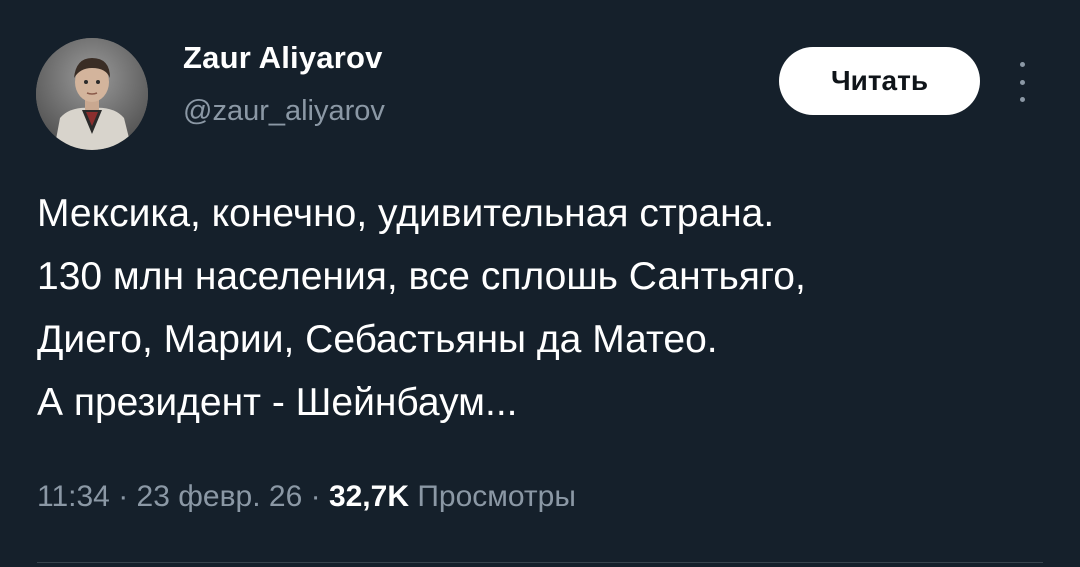 This screenshot has width=1080, height=567. I want to click on tweet-time: 11:34, so click(73, 496).